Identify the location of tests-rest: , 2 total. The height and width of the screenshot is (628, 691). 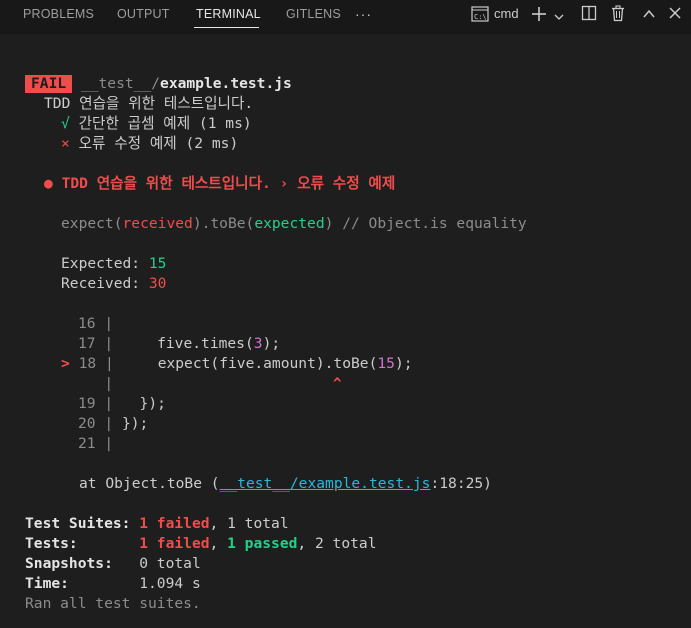
(337, 543).